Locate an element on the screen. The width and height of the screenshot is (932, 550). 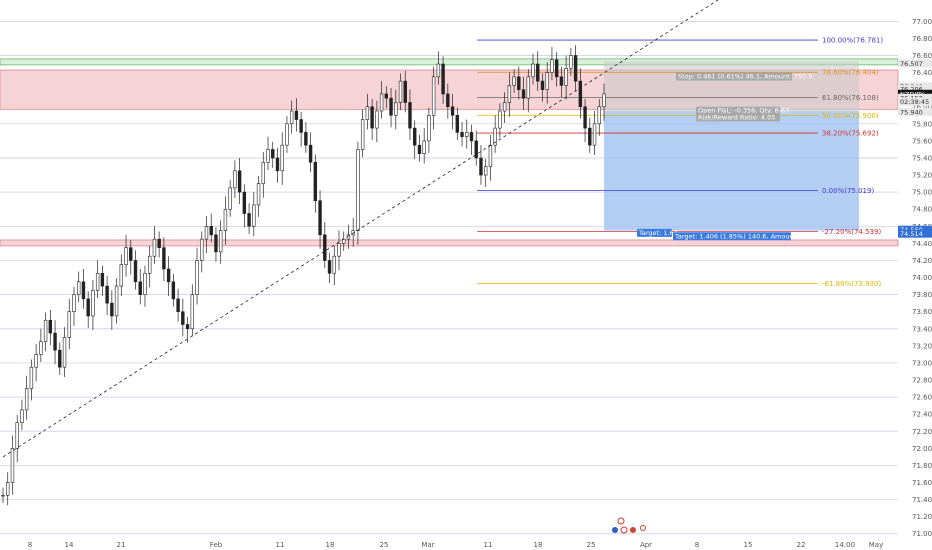
y-tick-label: 76.800 is located at coordinates (922, 39).